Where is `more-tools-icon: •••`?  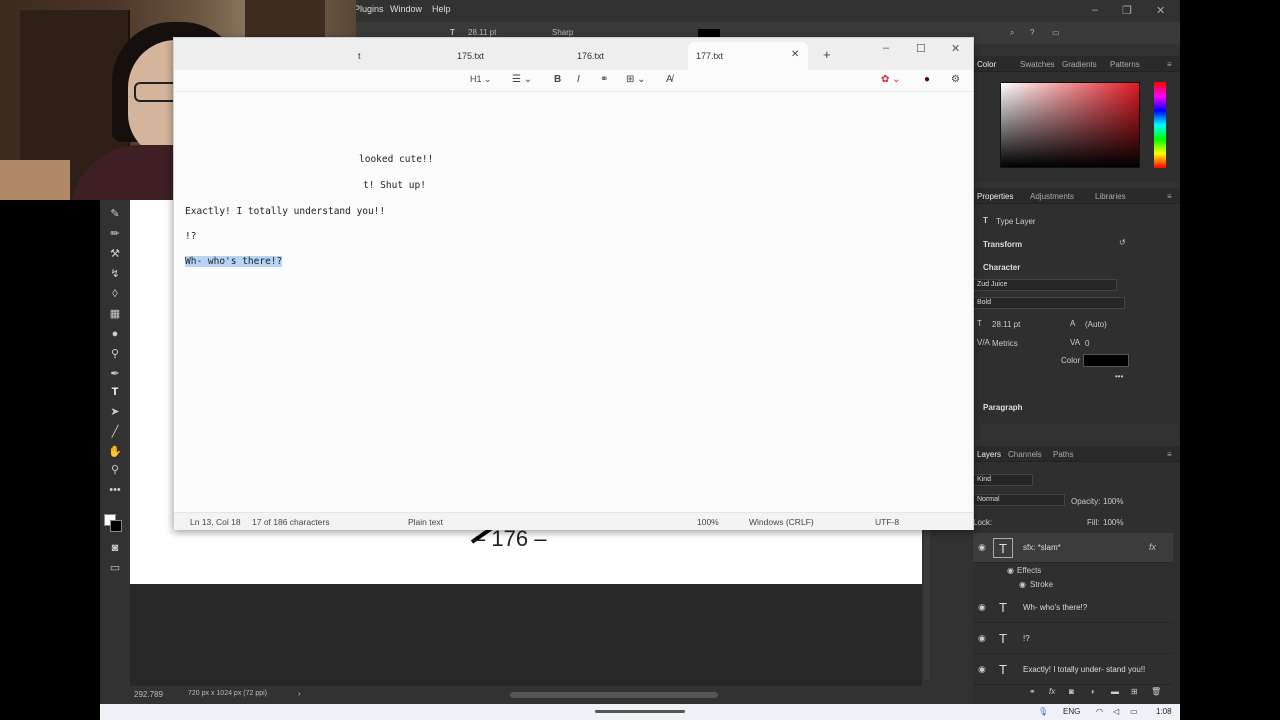
more-tools-icon: ••• is located at coordinates (115, 490).